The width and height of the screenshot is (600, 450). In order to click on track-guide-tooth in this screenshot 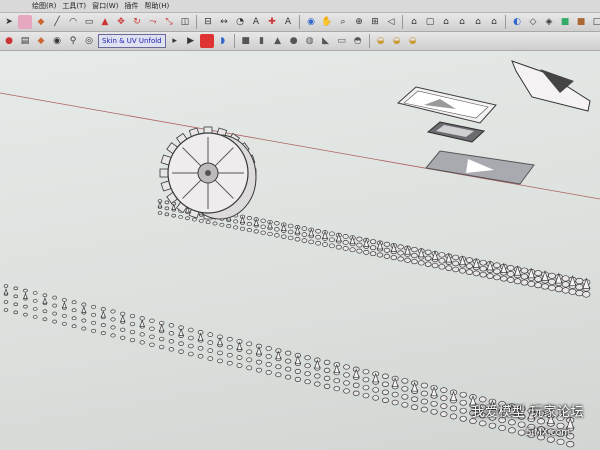, I will do `click(123, 318)`.